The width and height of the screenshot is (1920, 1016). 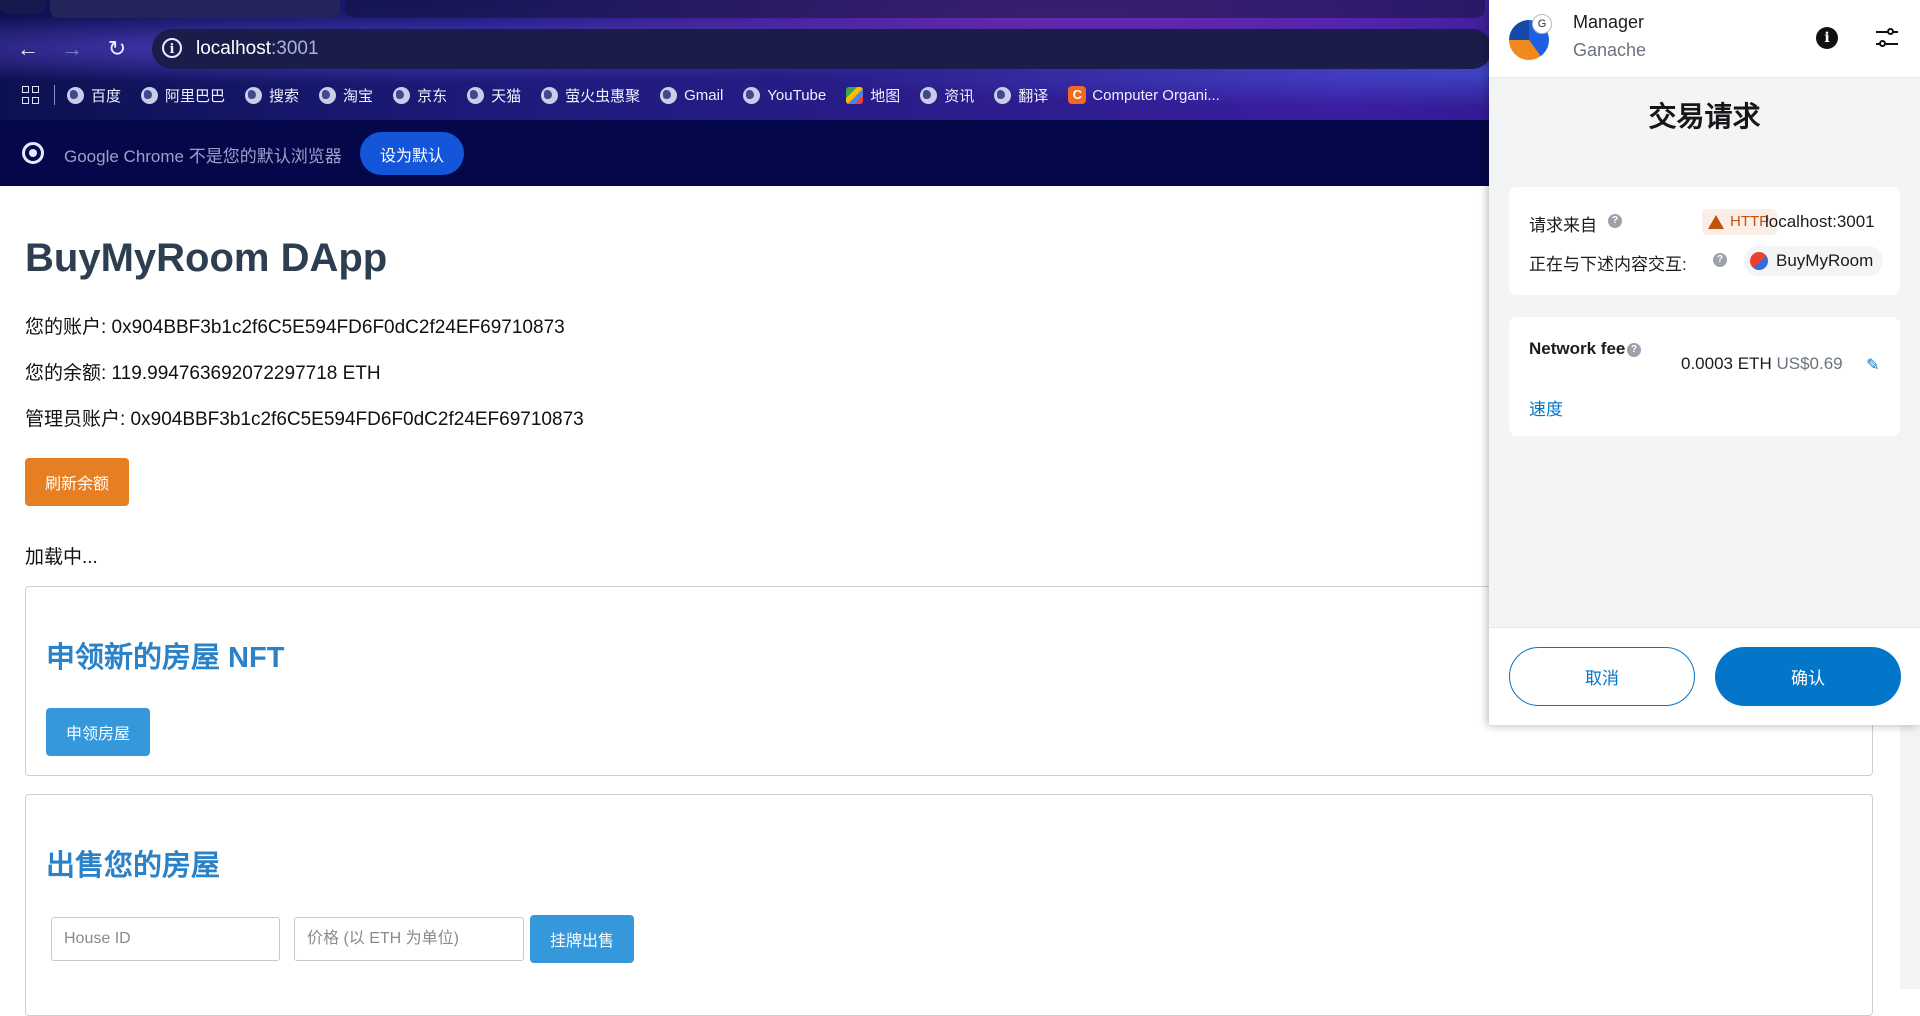 What do you see at coordinates (1542, 24) in the screenshot?
I see `network-badge-icon: G` at bounding box center [1542, 24].